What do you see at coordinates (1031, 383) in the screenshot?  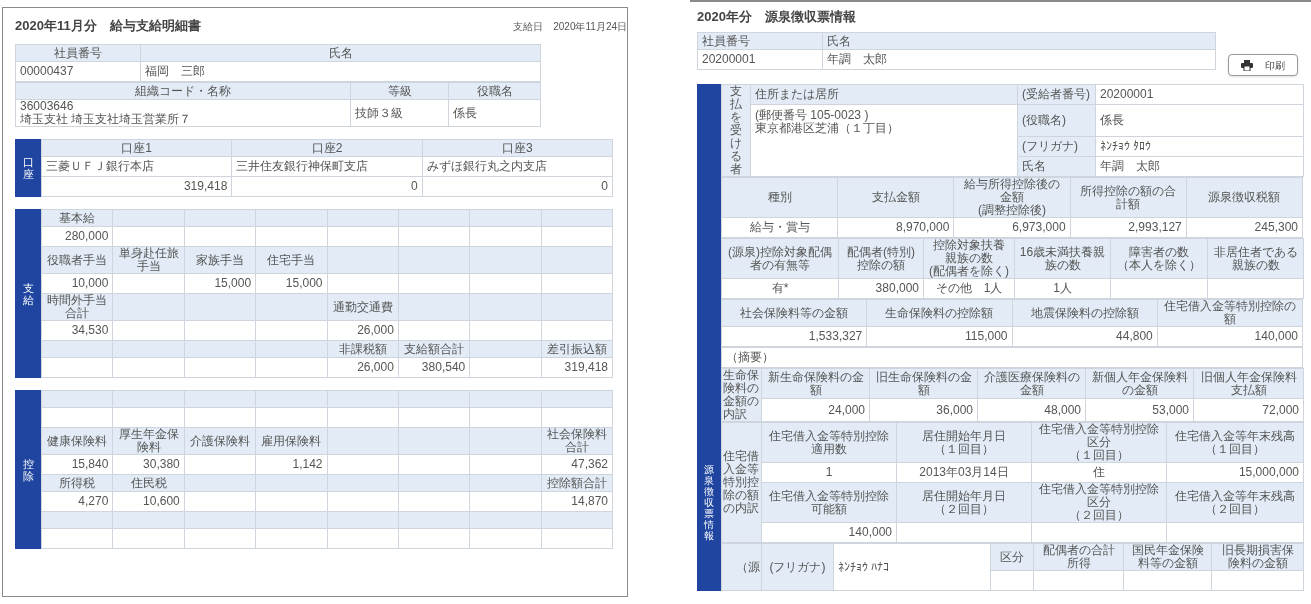 I see `column-header: 介護医療保険料の金額` at bounding box center [1031, 383].